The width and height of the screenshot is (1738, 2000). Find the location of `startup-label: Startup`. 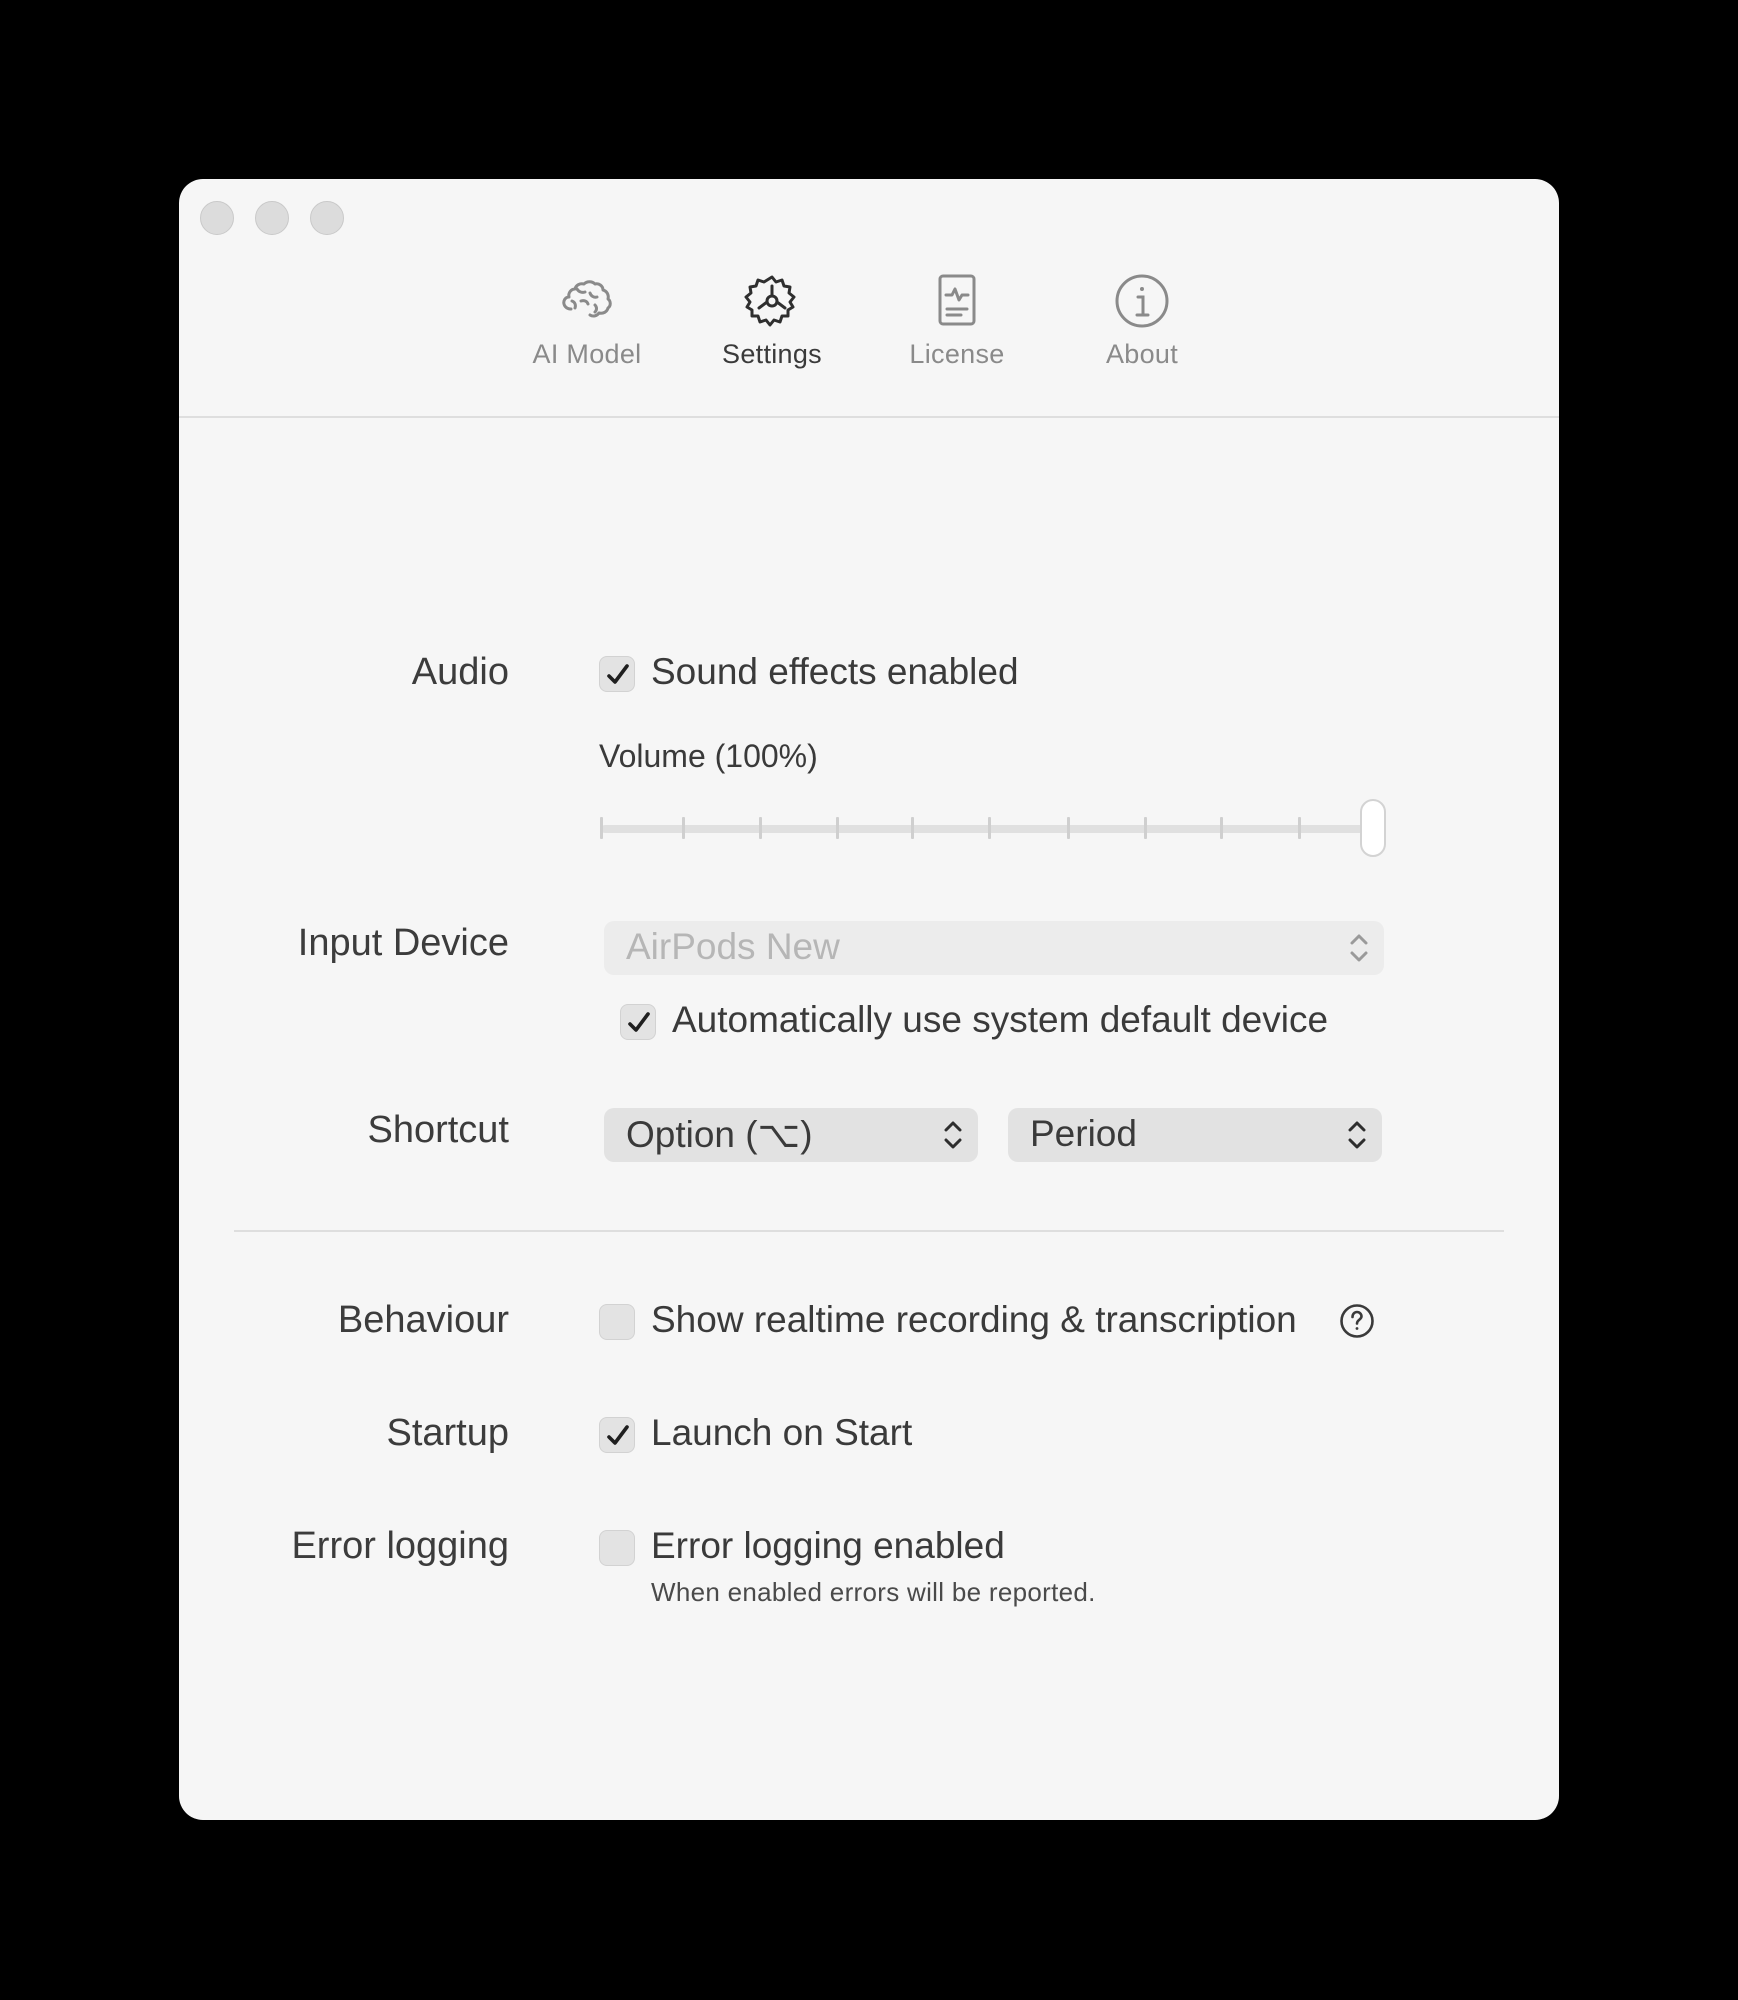

startup-label: Startup is located at coordinates (447, 1433).